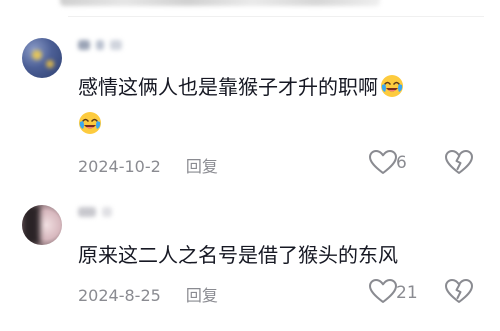 This screenshot has height=331, width=500. Describe the element at coordinates (119, 295) in the screenshot. I see `comment-date: 2024-8-25` at that location.